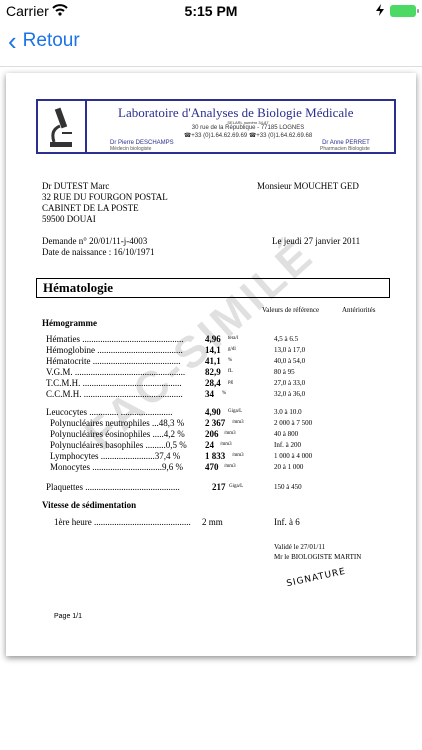 The width and height of the screenshot is (422, 750). Describe the element at coordinates (215, 423) in the screenshot. I see `row-value: 2 367` at that location.